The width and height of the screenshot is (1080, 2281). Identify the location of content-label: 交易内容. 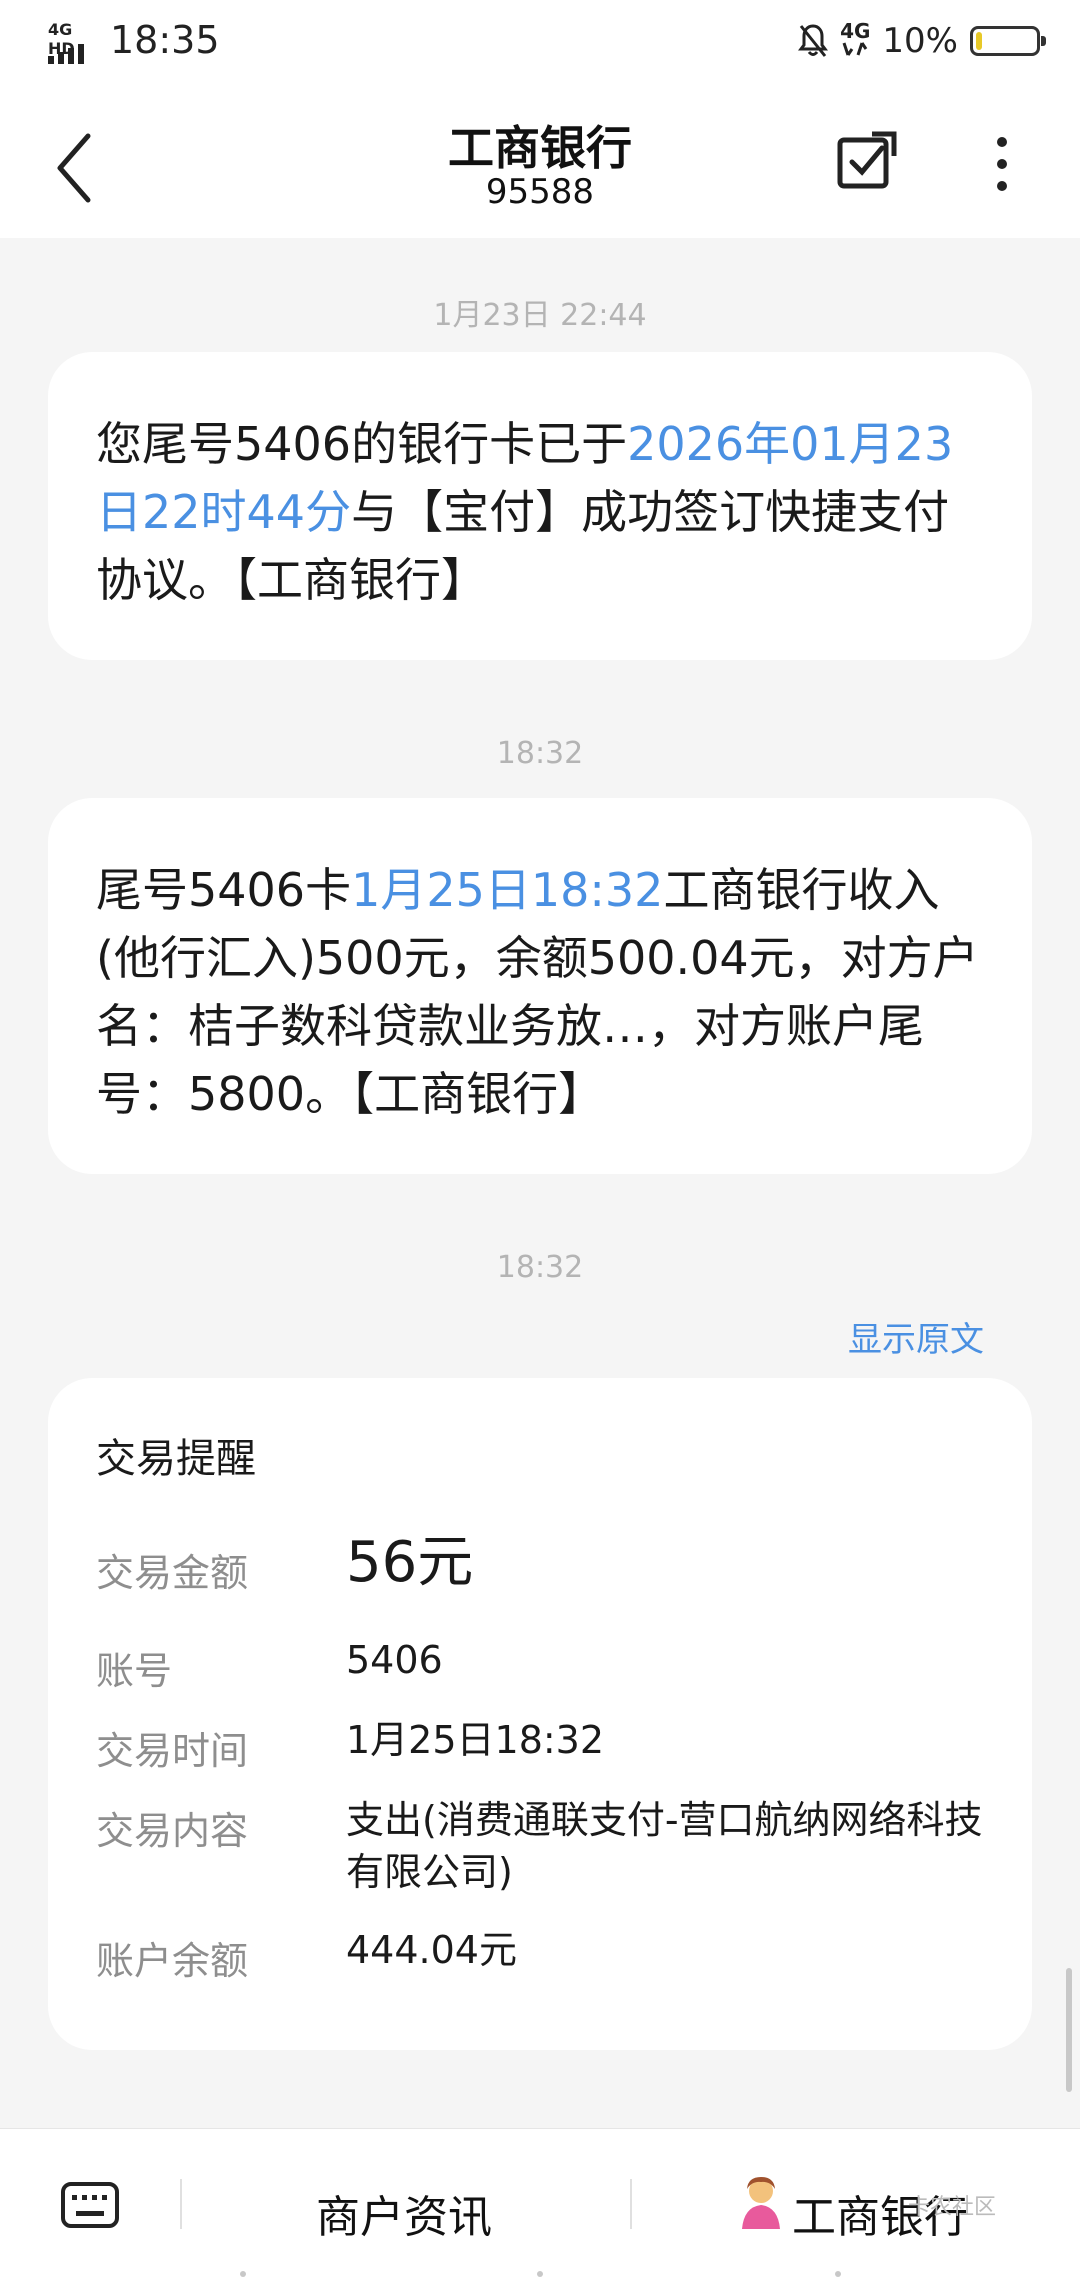
(172, 1831).